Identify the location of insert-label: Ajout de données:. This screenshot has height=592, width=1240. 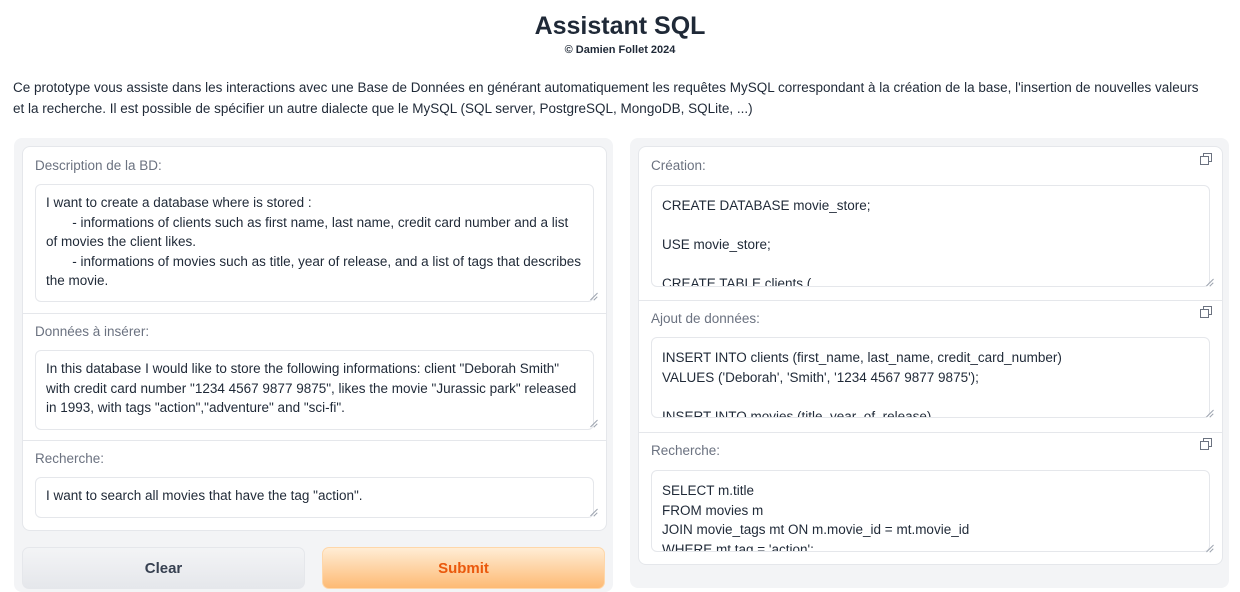
(705, 318).